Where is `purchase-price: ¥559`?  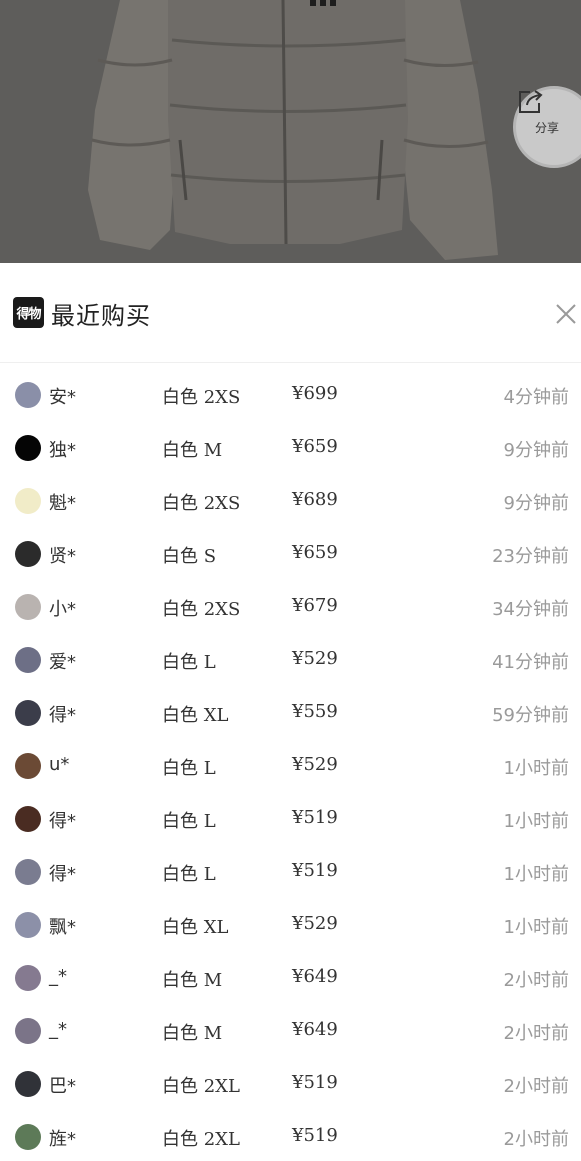 purchase-price: ¥559 is located at coordinates (315, 711).